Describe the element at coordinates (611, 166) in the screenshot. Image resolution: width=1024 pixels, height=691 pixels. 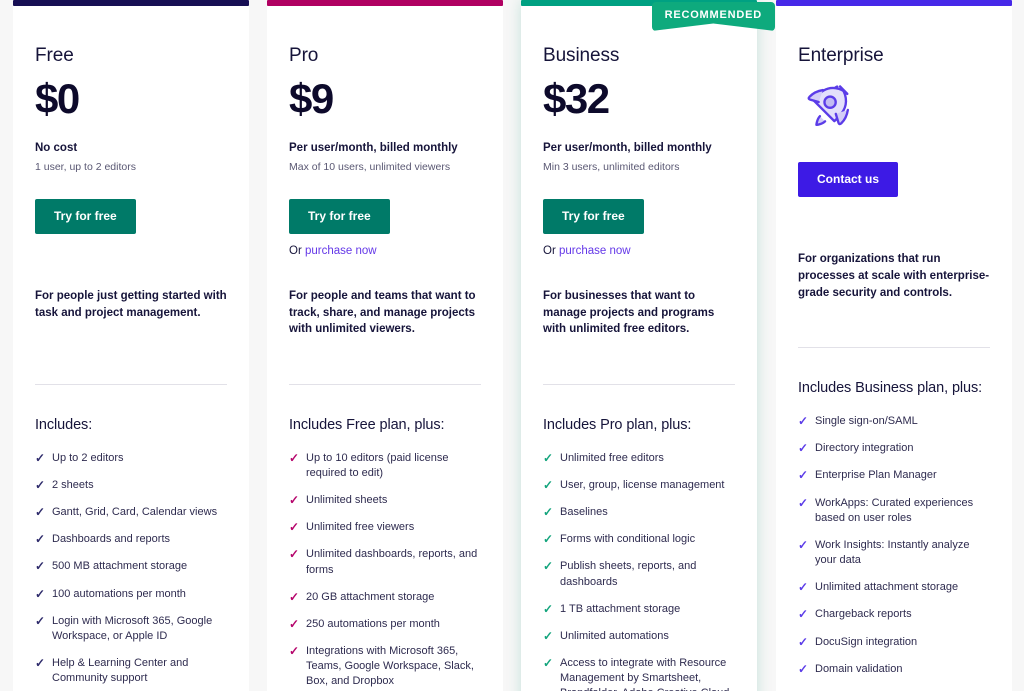
I see `plan-subnote-business: Min 3 users, unlimited editors` at that location.